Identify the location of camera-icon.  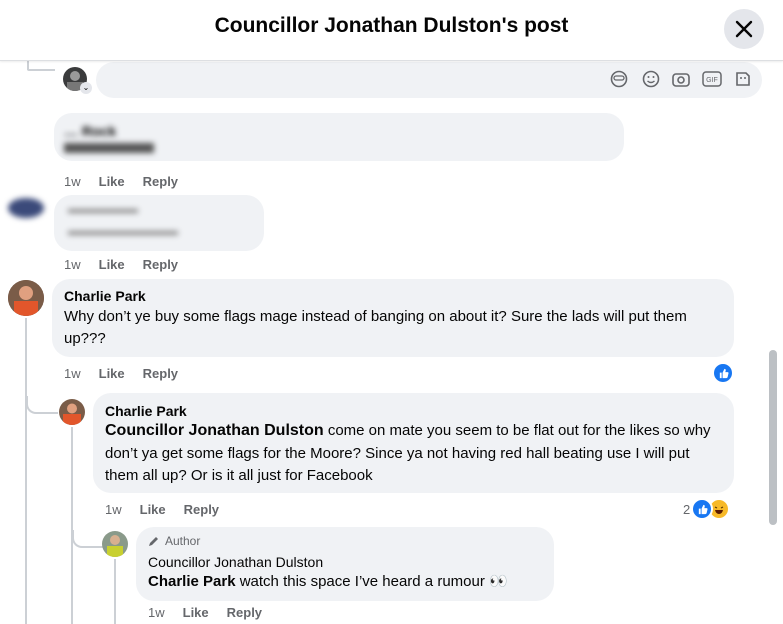
(681, 79).